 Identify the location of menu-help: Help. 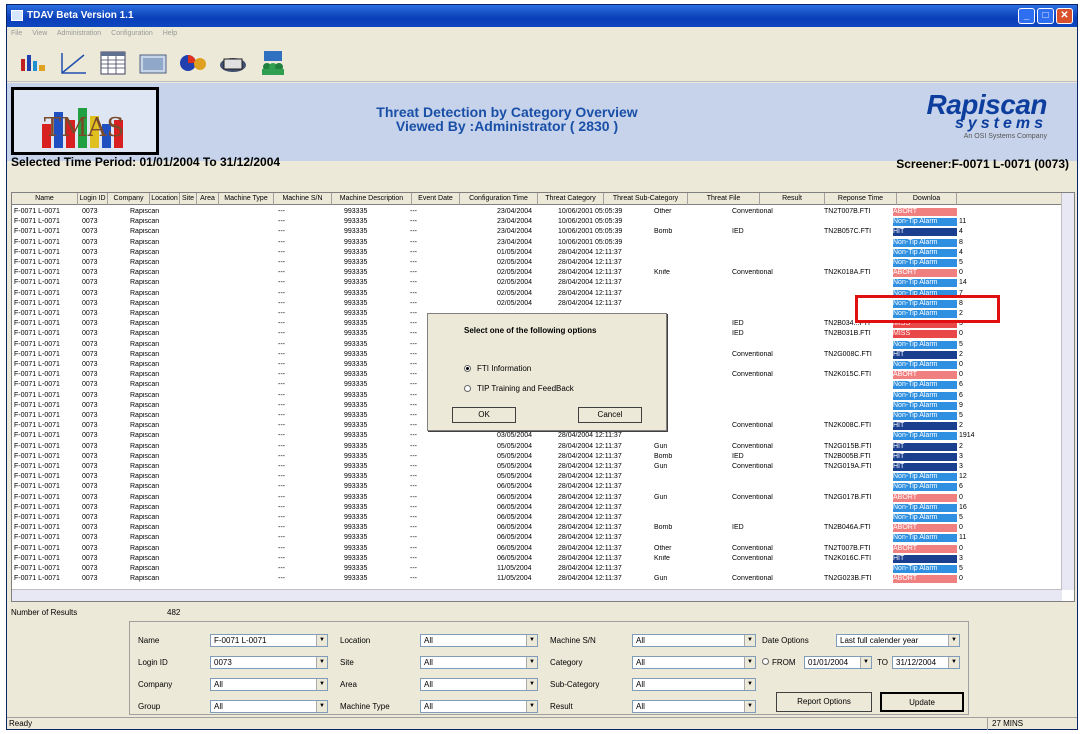
(170, 33).